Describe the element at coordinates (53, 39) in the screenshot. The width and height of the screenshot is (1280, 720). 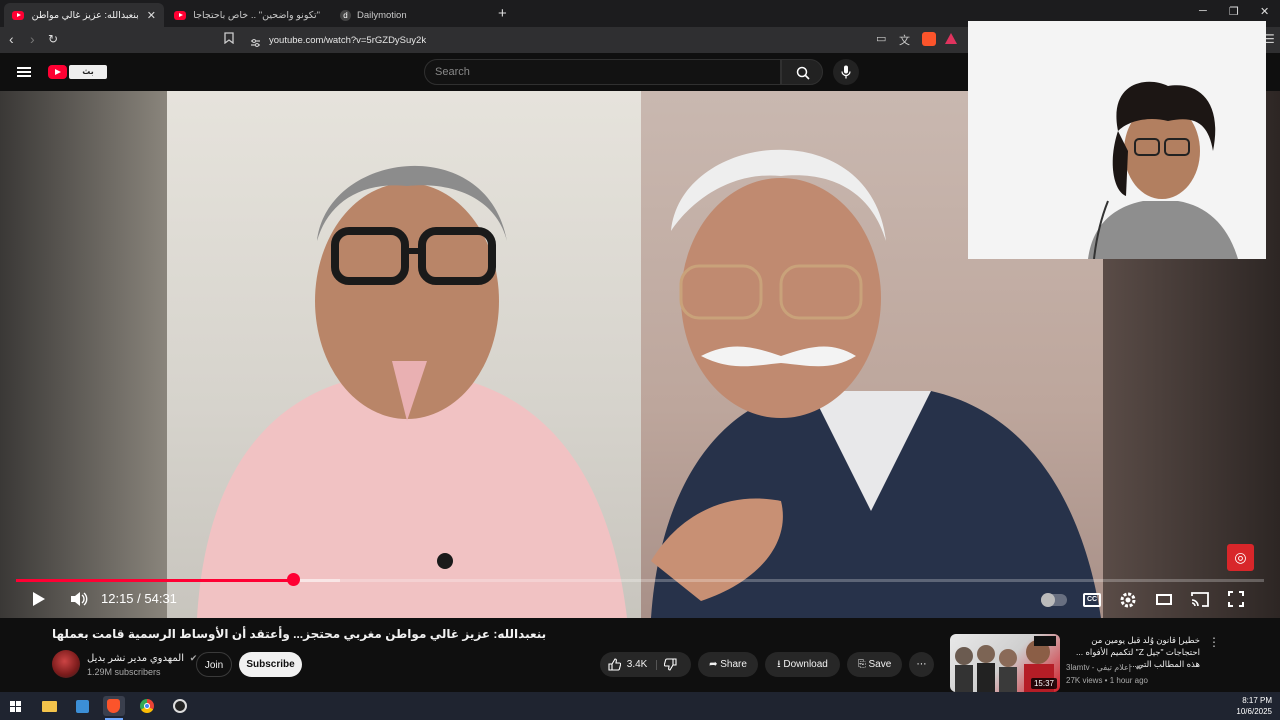
I see `reload-icon: ↻` at that location.